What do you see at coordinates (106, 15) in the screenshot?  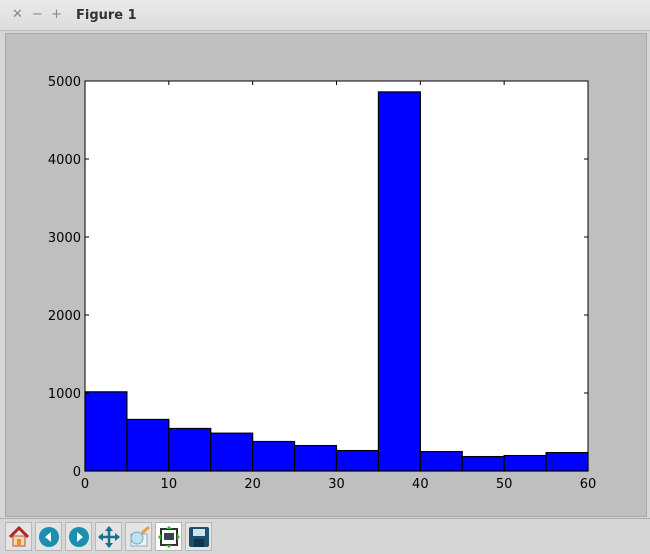 I see `window-title: Figure 1` at bounding box center [106, 15].